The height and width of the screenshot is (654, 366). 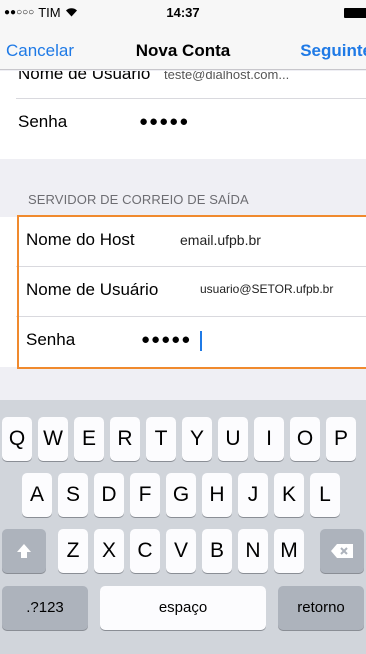 I want to click on backspace-icon, so click(x=342, y=551).